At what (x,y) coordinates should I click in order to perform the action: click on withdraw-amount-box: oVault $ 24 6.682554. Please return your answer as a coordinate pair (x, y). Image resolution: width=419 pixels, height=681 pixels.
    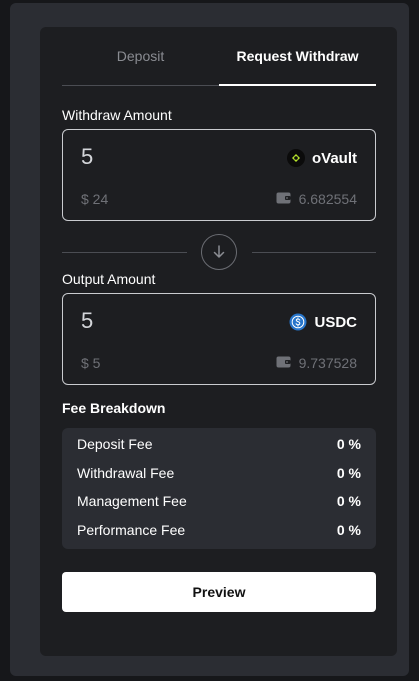
    Looking at the image, I should click on (219, 175).